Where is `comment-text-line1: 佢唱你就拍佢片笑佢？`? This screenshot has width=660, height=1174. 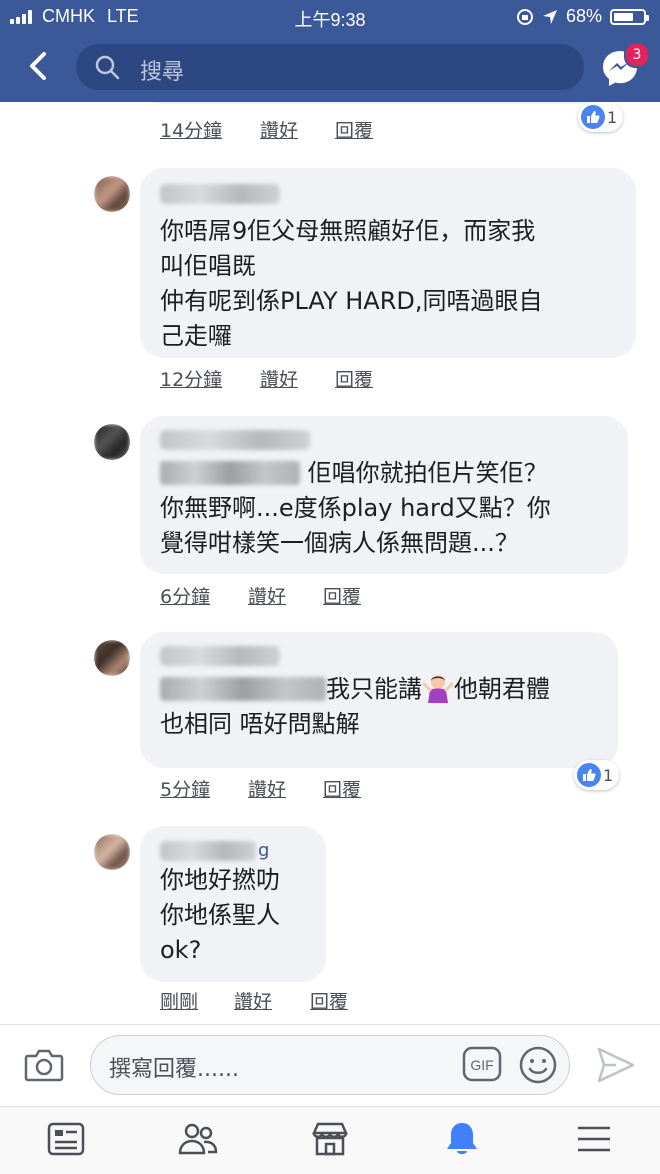
comment-text-line1: 佢唱你就拍佢片笑佢？ is located at coordinates (427, 473).